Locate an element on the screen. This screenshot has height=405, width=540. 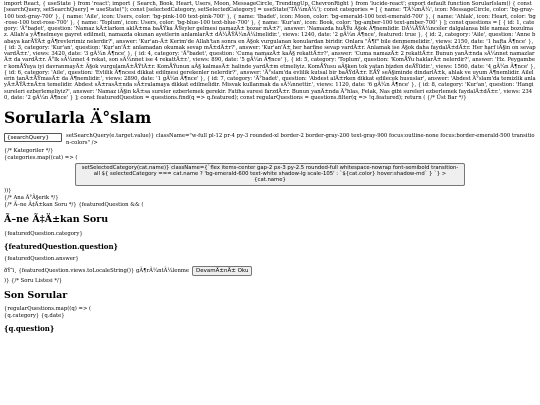
question-category-date: {q.category} {q.date} is located at coordinates (34, 315).